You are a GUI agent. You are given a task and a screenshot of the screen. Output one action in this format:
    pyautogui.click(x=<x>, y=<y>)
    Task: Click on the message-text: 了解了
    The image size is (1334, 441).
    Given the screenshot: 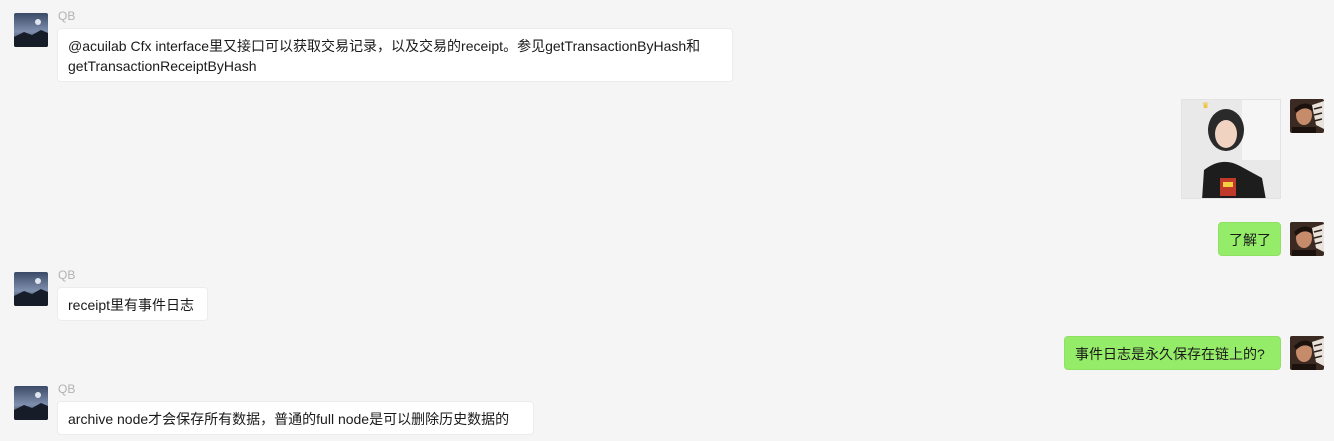 What is the action you would take?
    pyautogui.click(x=1250, y=240)
    